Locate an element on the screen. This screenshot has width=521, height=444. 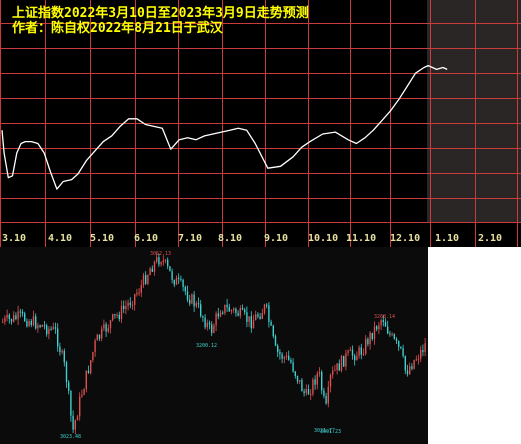
x-tick-label: 8.10 is located at coordinates (230, 238).